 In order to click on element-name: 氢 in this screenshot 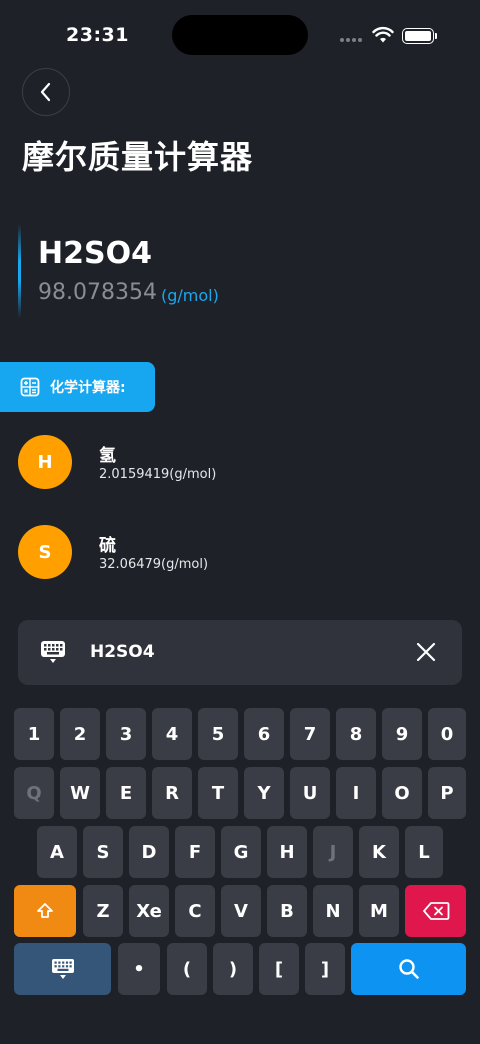, I will do `click(107, 456)`.